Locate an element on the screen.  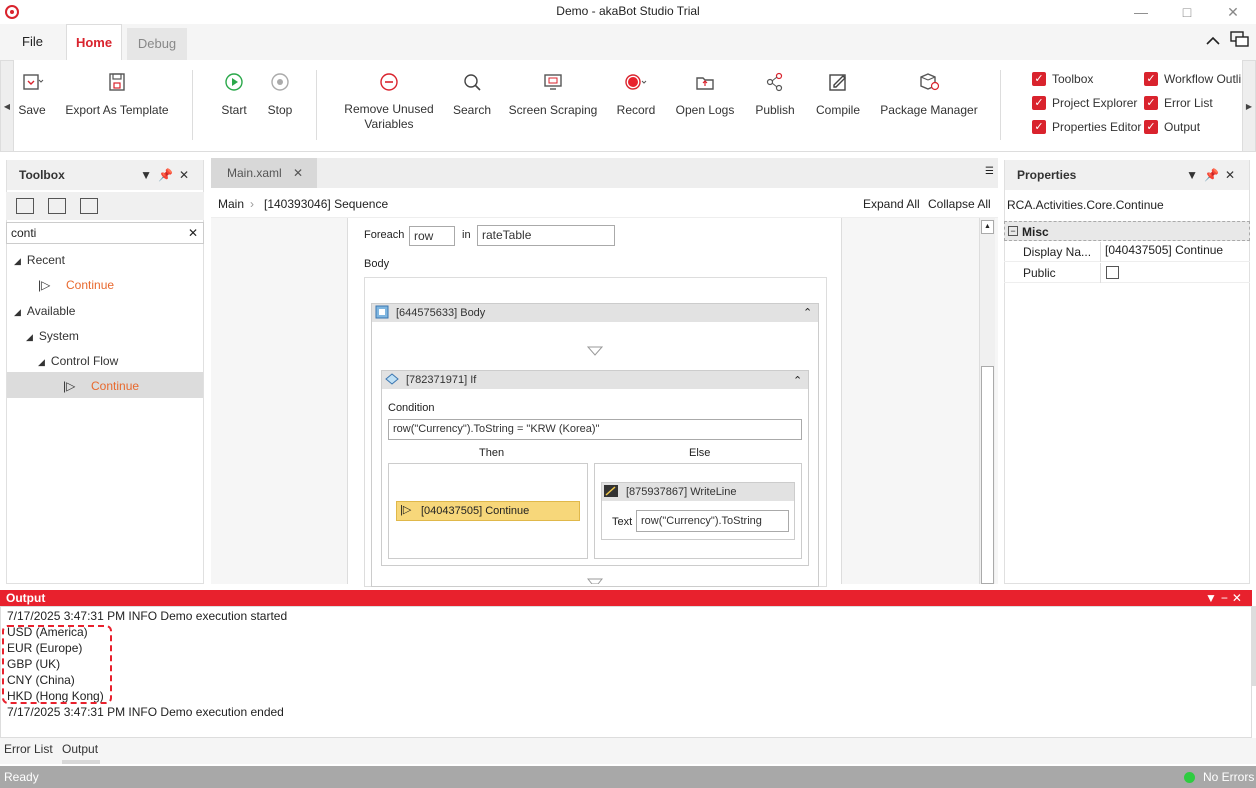
scroll-thumb is located at coordinates (987, 475).